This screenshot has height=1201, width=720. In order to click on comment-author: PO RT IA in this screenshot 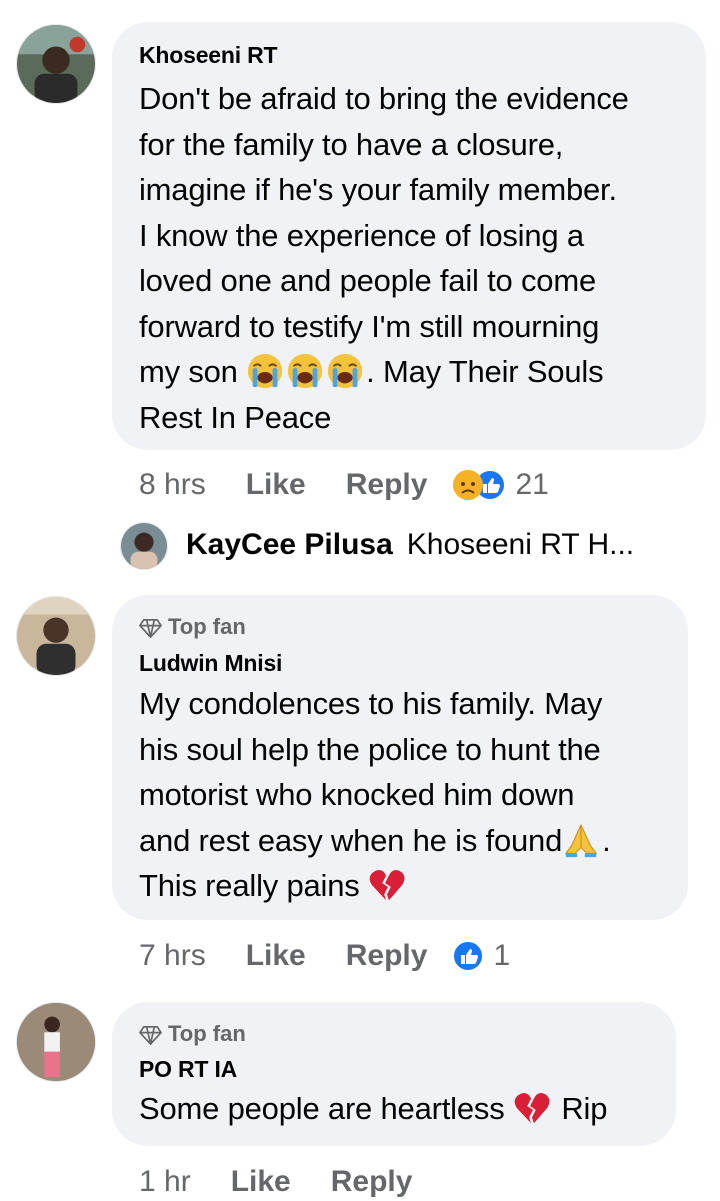, I will do `click(188, 1069)`.